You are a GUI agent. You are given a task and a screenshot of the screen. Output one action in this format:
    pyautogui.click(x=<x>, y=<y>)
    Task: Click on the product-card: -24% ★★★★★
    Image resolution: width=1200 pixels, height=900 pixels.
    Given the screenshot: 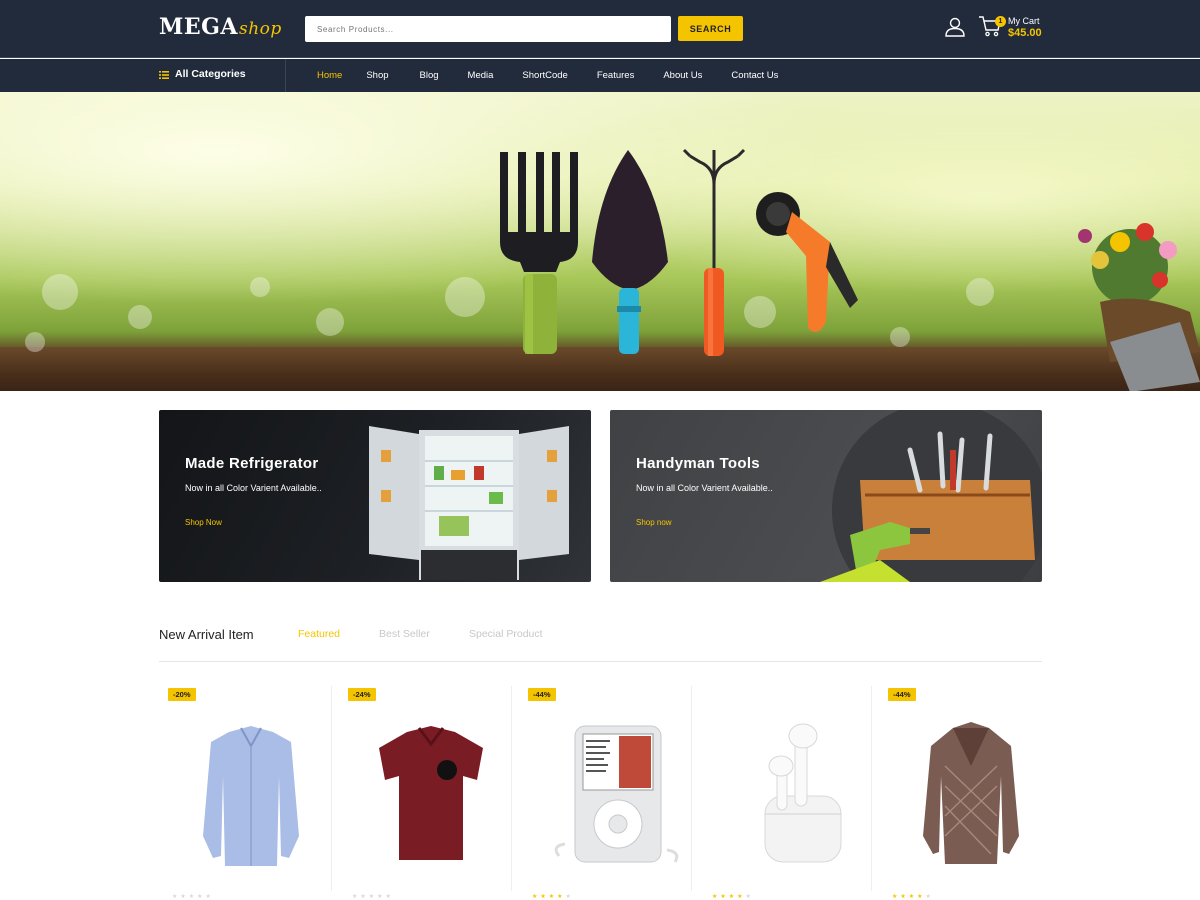 What is the action you would take?
    pyautogui.click(x=429, y=793)
    